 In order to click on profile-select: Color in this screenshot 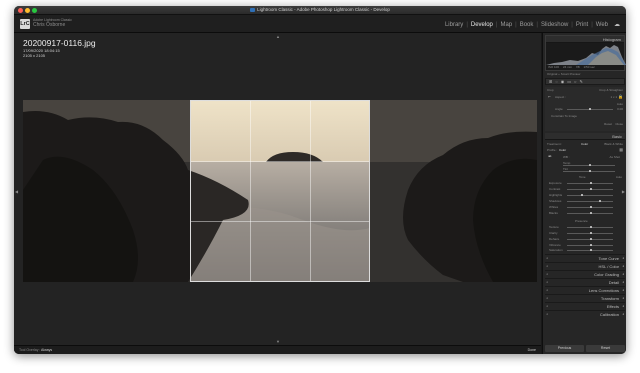, I will do `click(562, 150)`.